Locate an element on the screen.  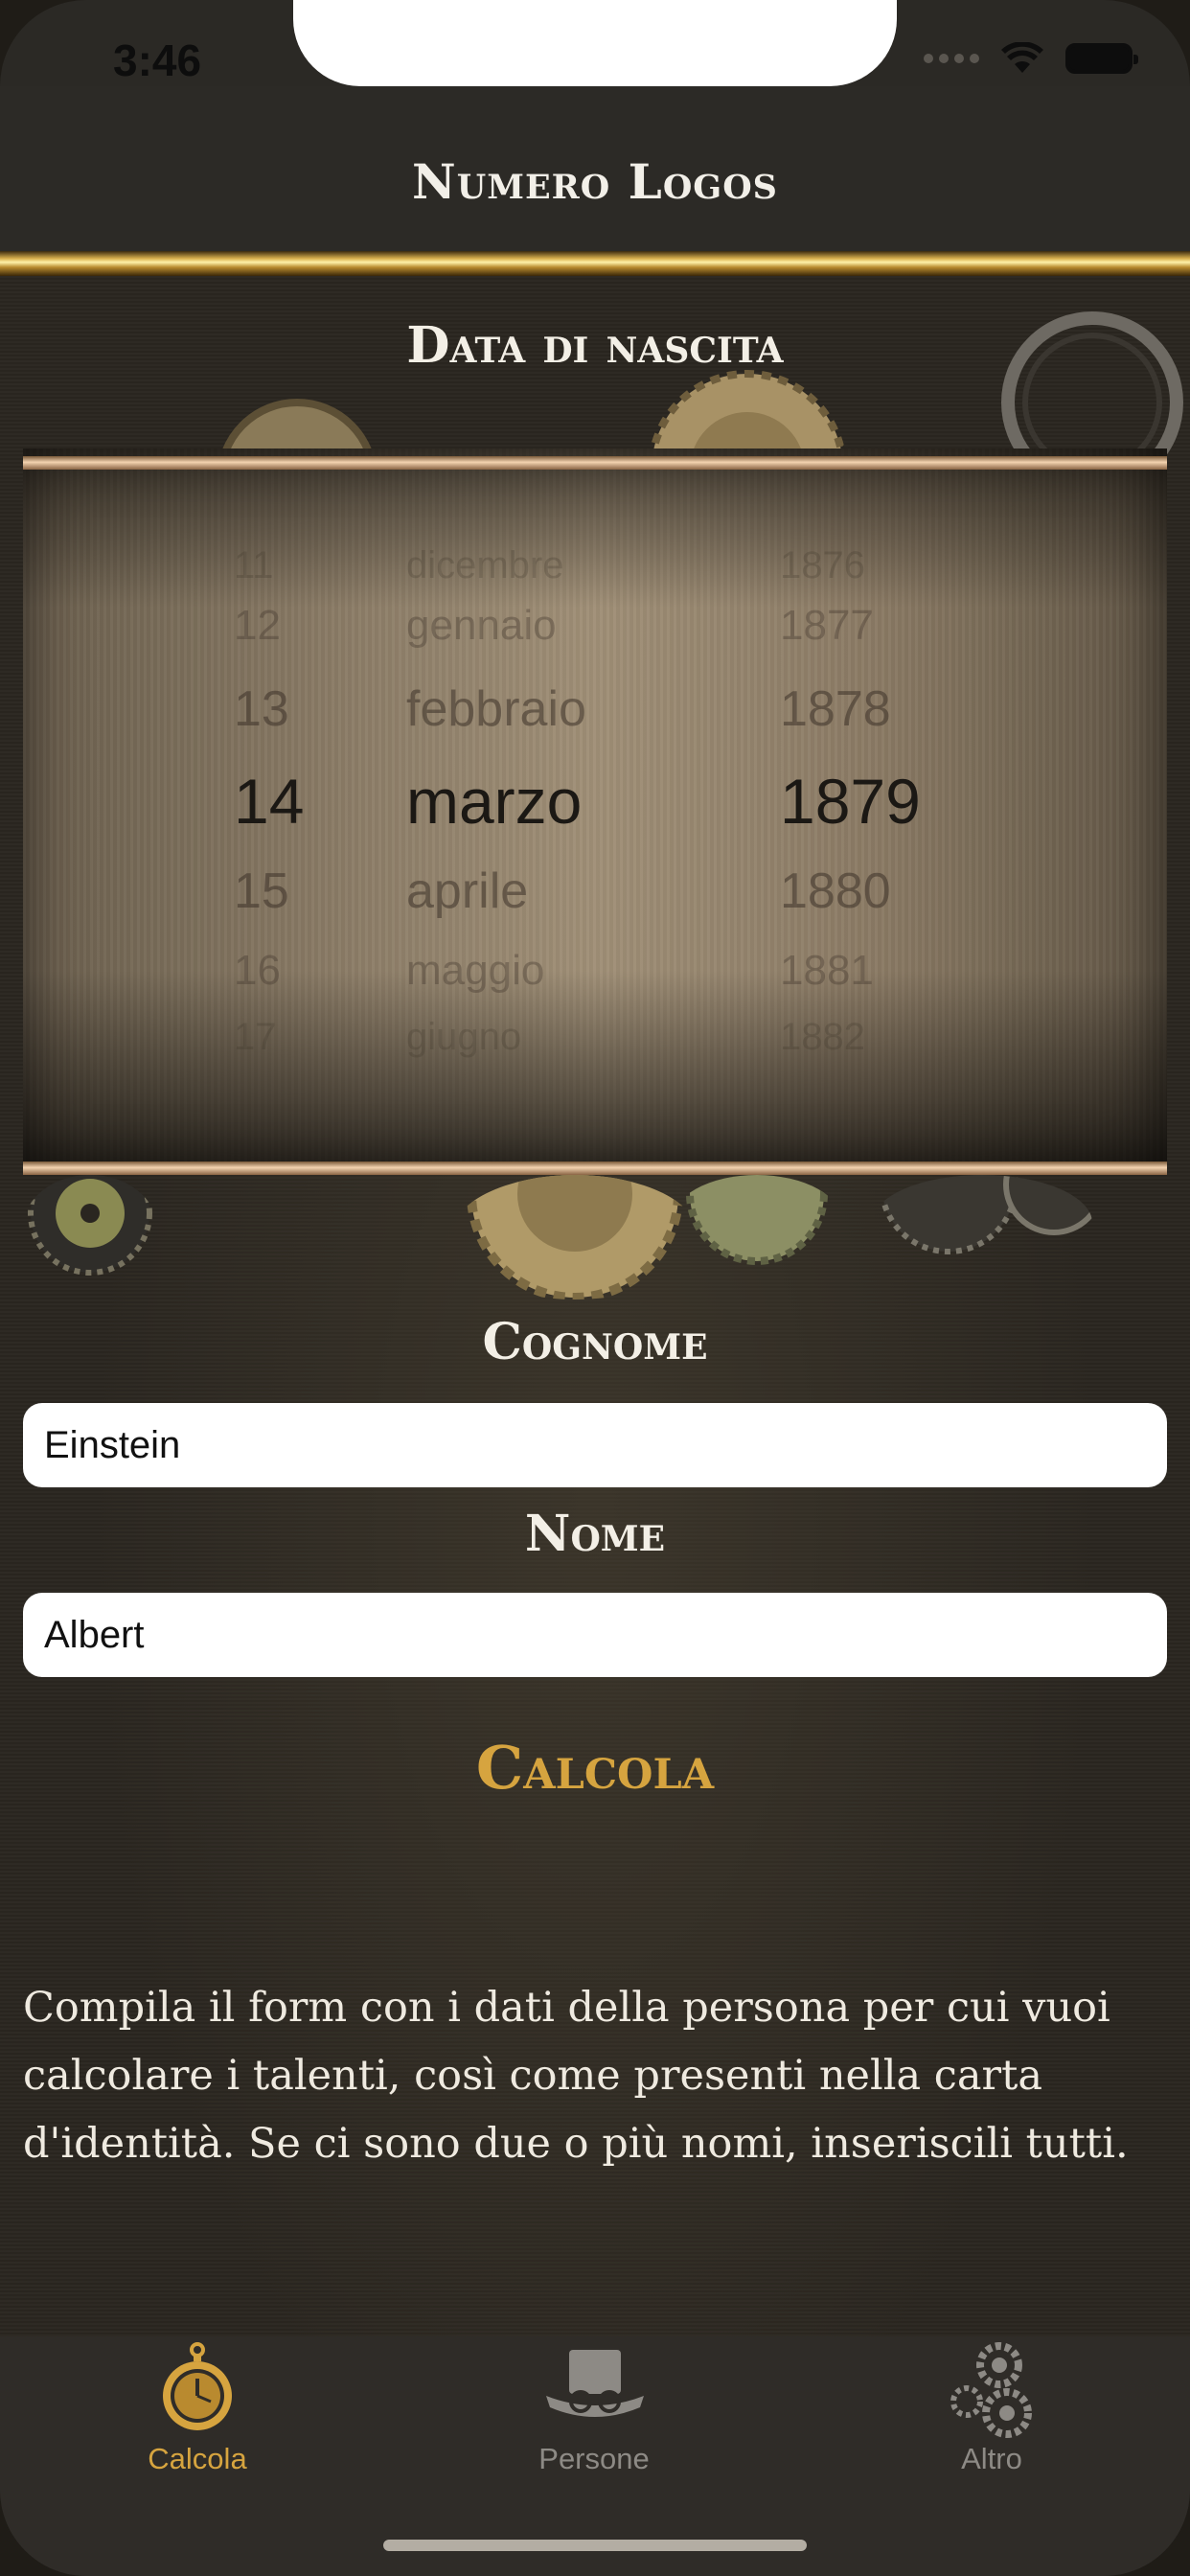
picker-day: 13 is located at coordinates (262, 709).